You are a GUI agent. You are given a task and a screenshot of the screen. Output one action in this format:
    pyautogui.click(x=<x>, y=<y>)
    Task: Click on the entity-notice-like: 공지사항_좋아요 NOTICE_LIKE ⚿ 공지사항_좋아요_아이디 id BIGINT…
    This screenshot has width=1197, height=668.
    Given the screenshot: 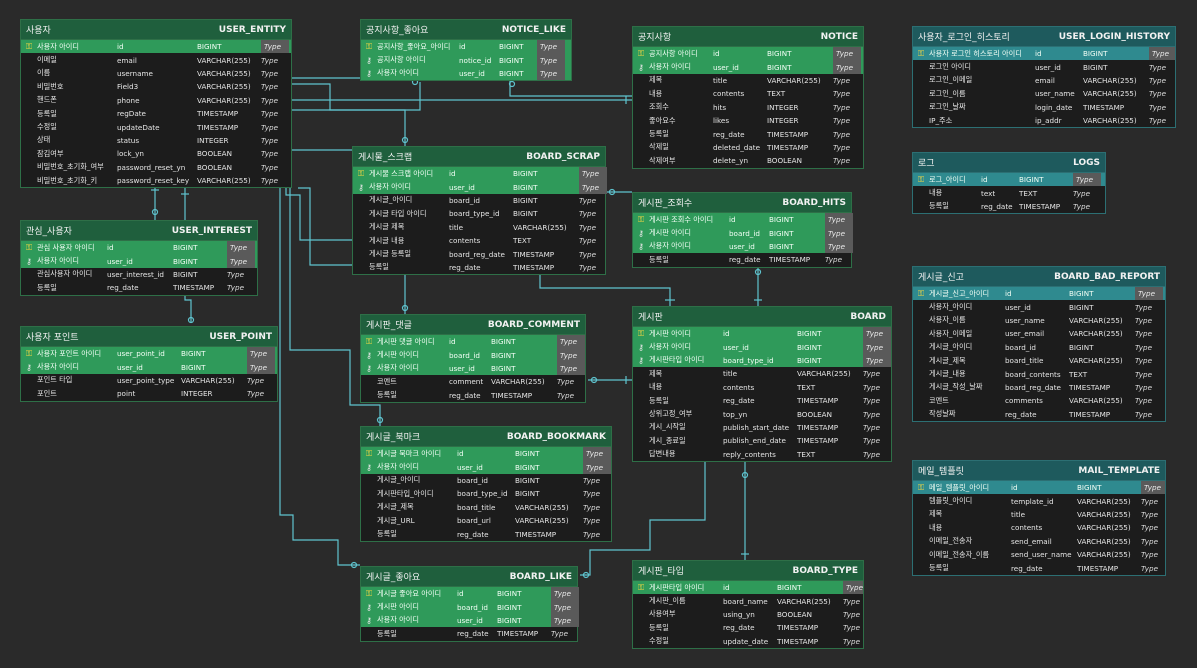 What is the action you would take?
    pyautogui.click(x=466, y=50)
    